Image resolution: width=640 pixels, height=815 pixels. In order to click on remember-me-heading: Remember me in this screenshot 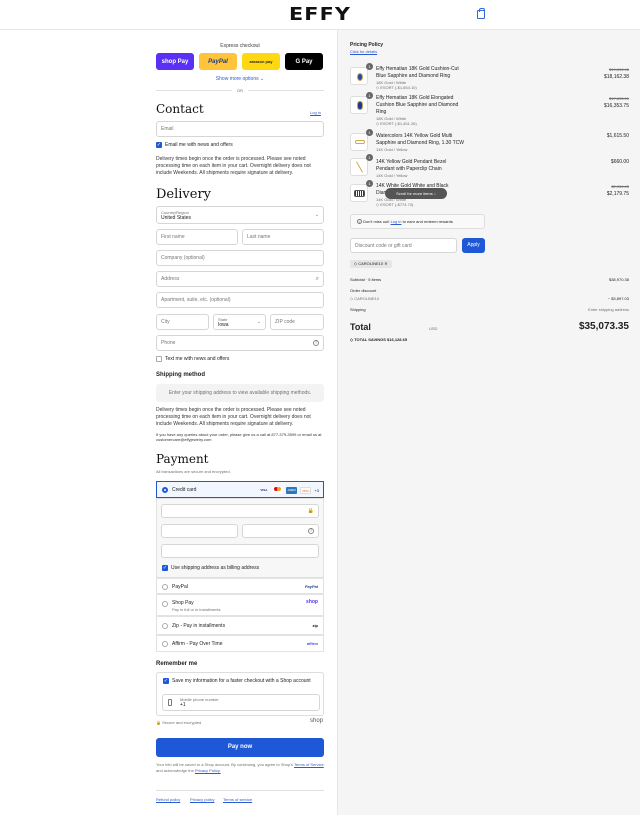, I will do `click(177, 664)`.